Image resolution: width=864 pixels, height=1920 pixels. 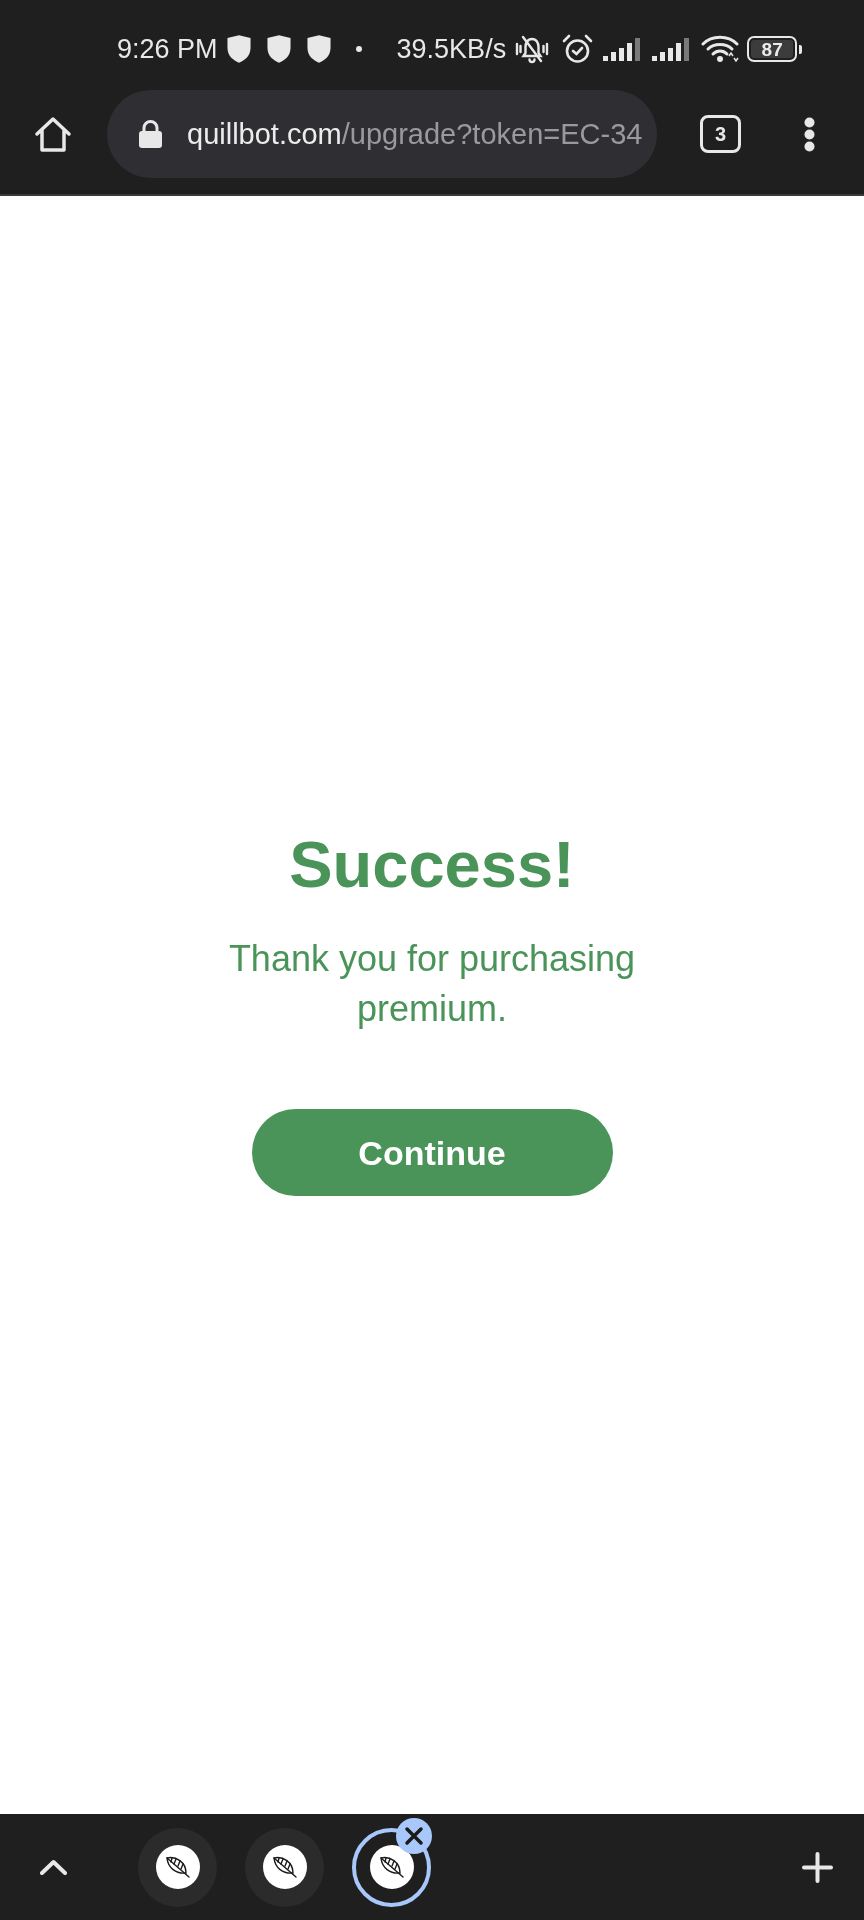 What do you see at coordinates (358, 49) in the screenshot?
I see `dot-icon` at bounding box center [358, 49].